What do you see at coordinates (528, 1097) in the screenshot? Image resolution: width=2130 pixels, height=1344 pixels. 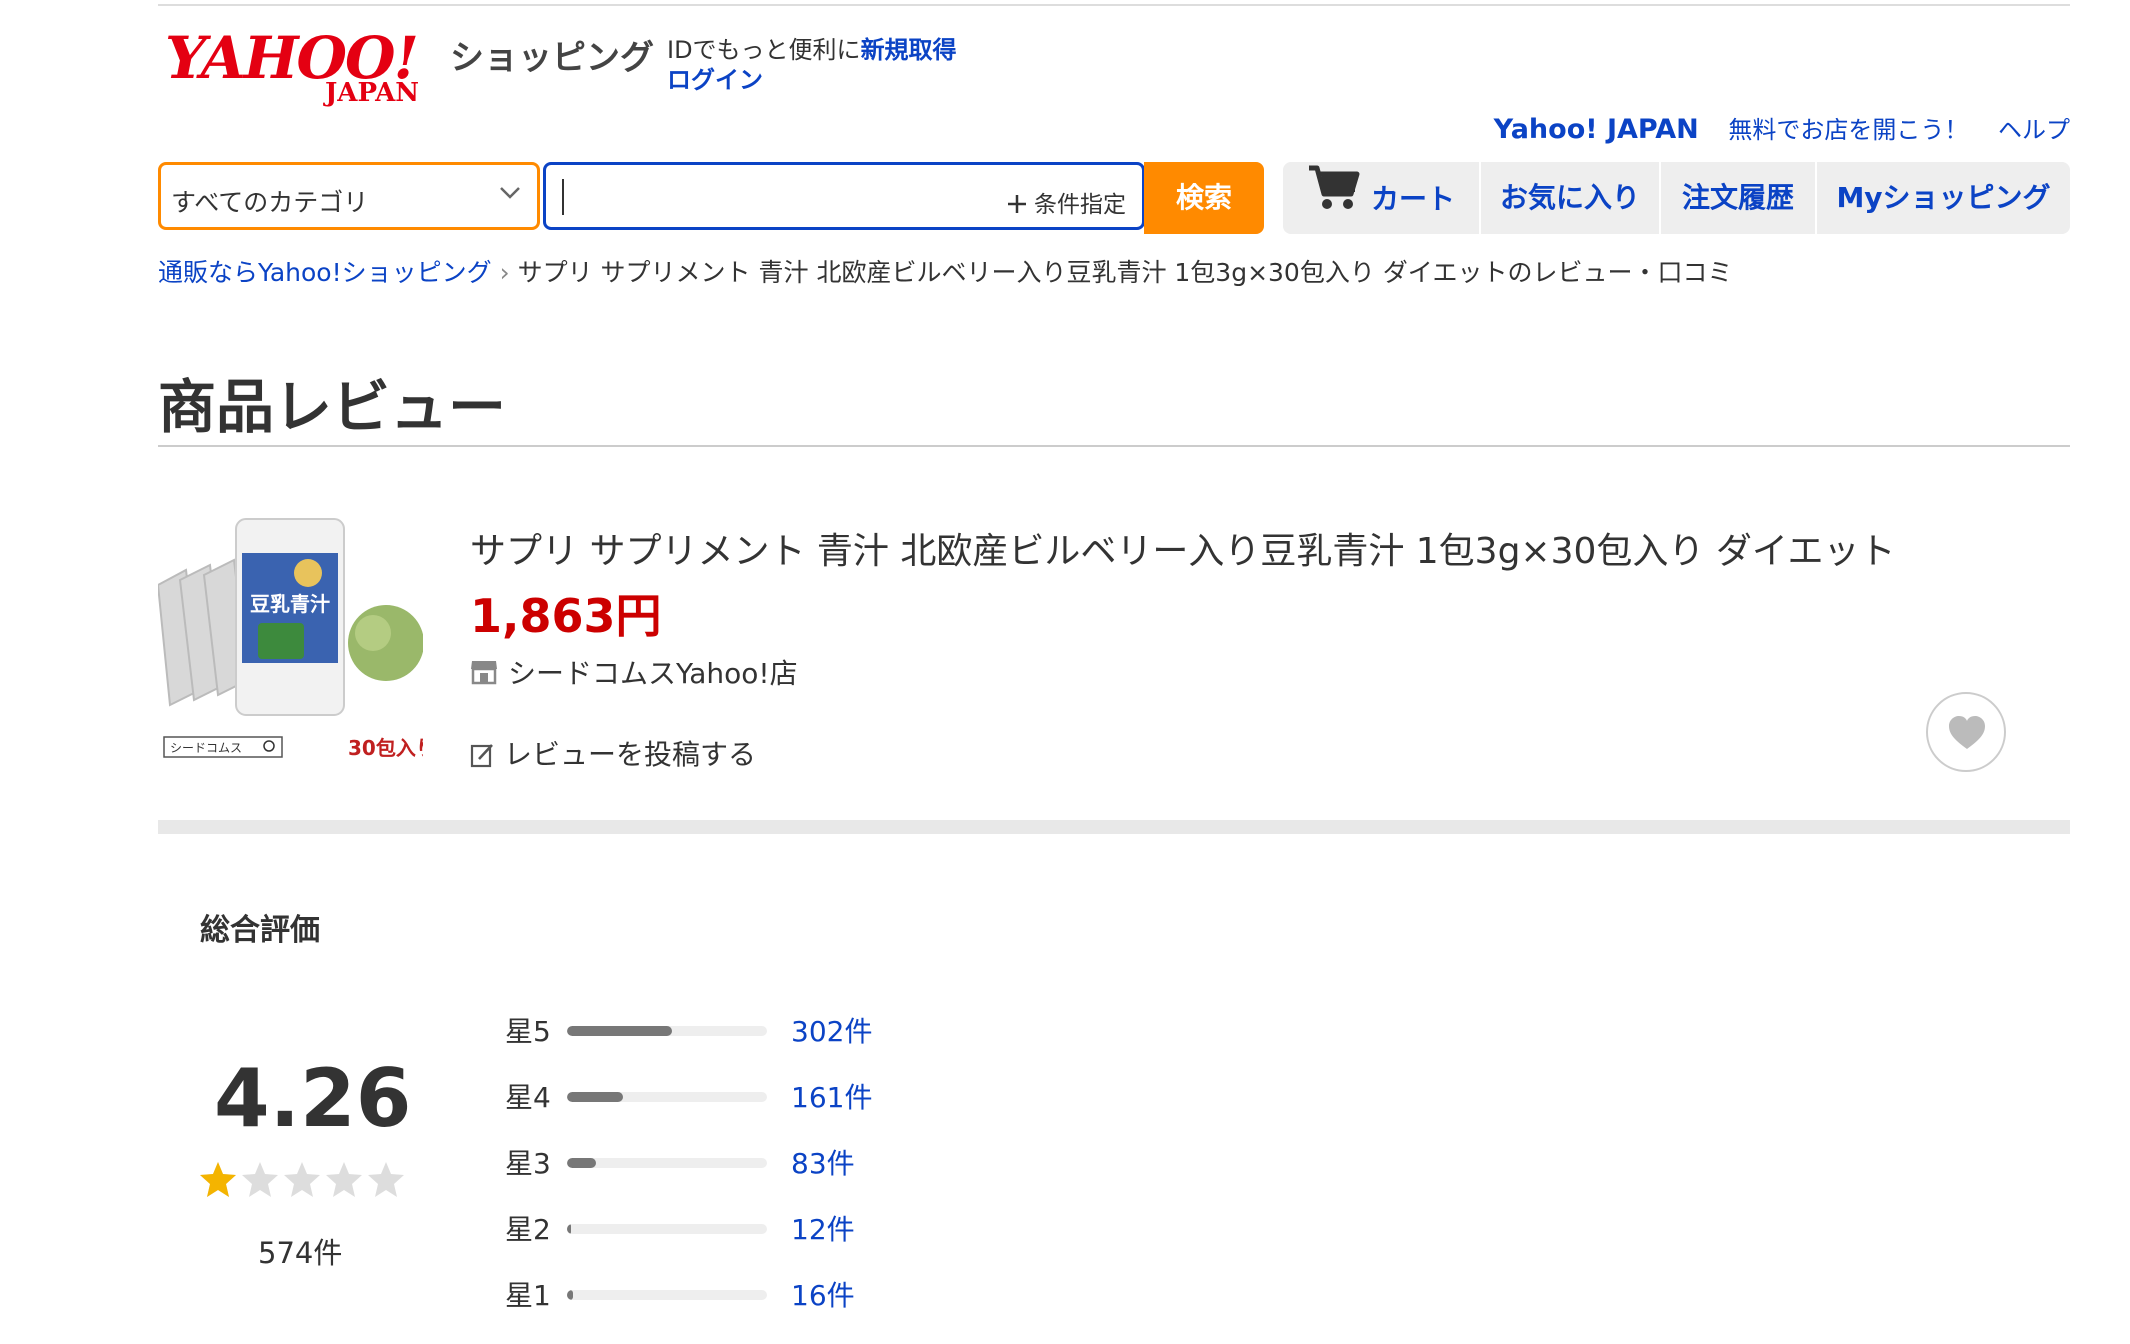 I see `distribution-label: 星4` at bounding box center [528, 1097].